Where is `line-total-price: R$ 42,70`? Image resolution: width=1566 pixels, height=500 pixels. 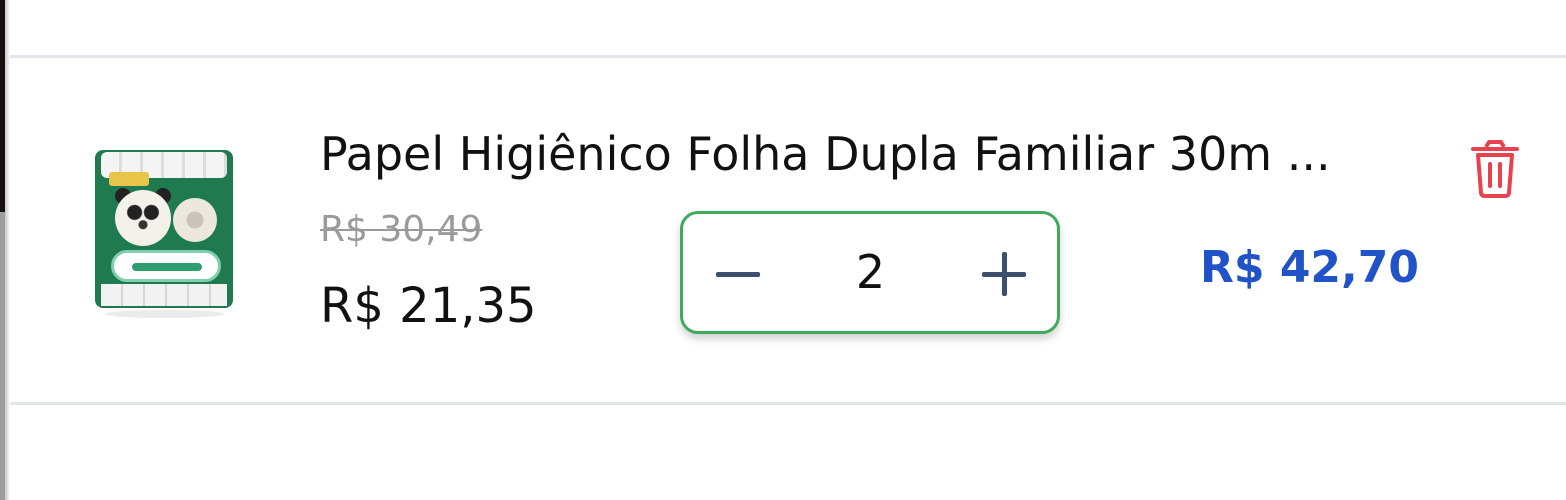
line-total-price: R$ 42,70 is located at coordinates (1309, 267).